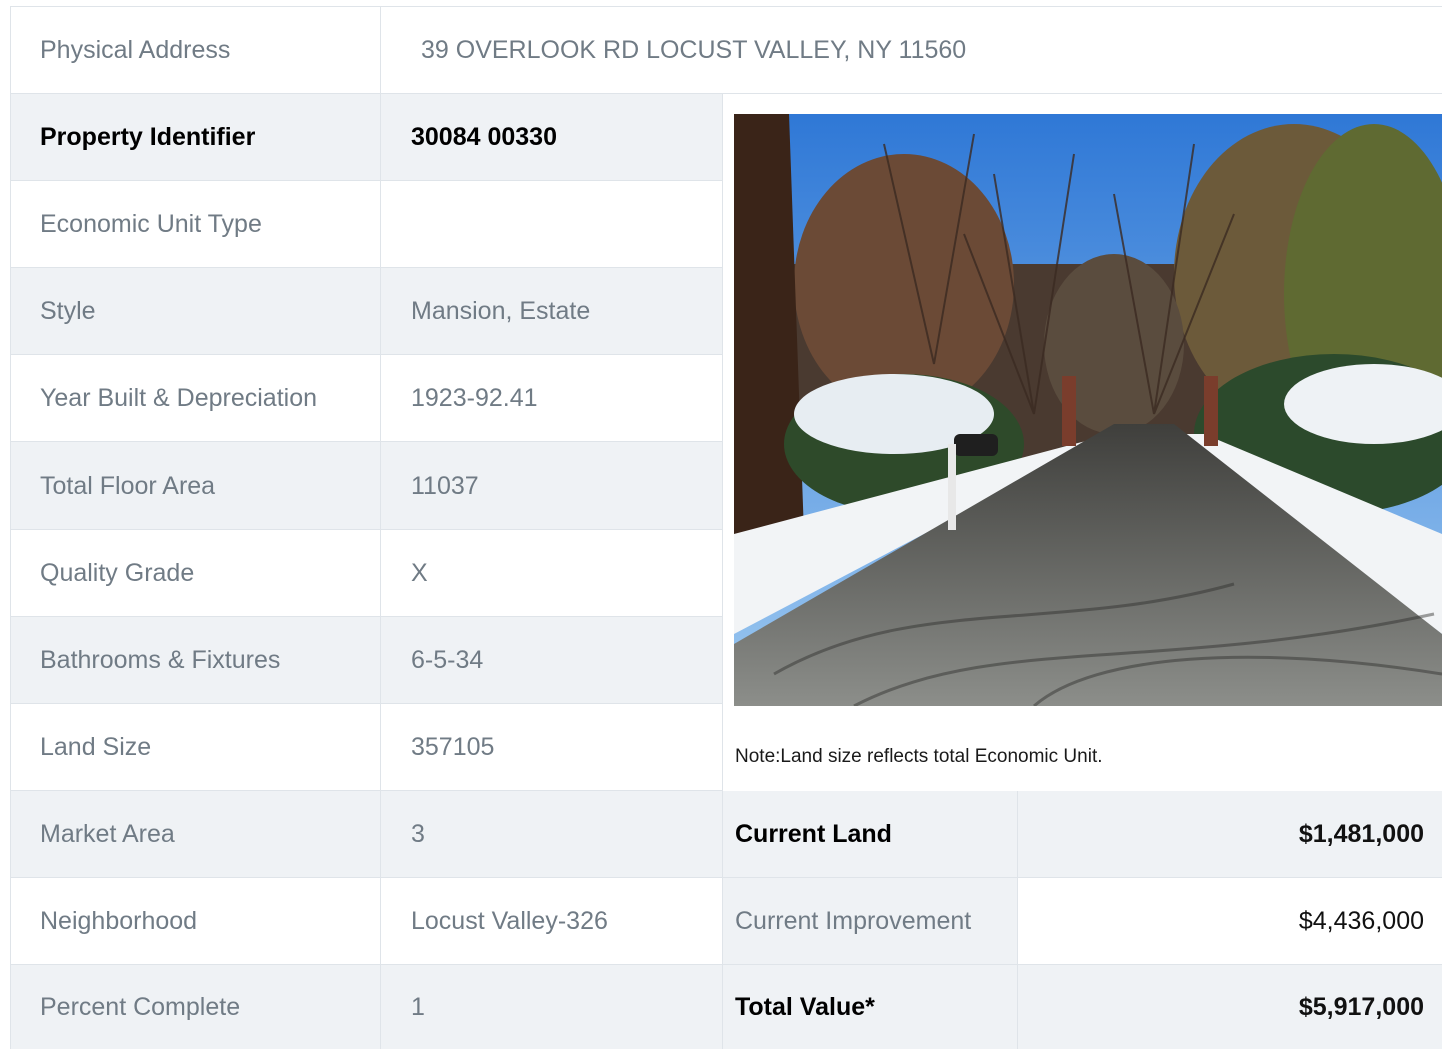 The width and height of the screenshot is (1442, 1049). Describe the element at coordinates (551, 398) in the screenshot. I see `table-row-value: 1923-92.41` at that location.